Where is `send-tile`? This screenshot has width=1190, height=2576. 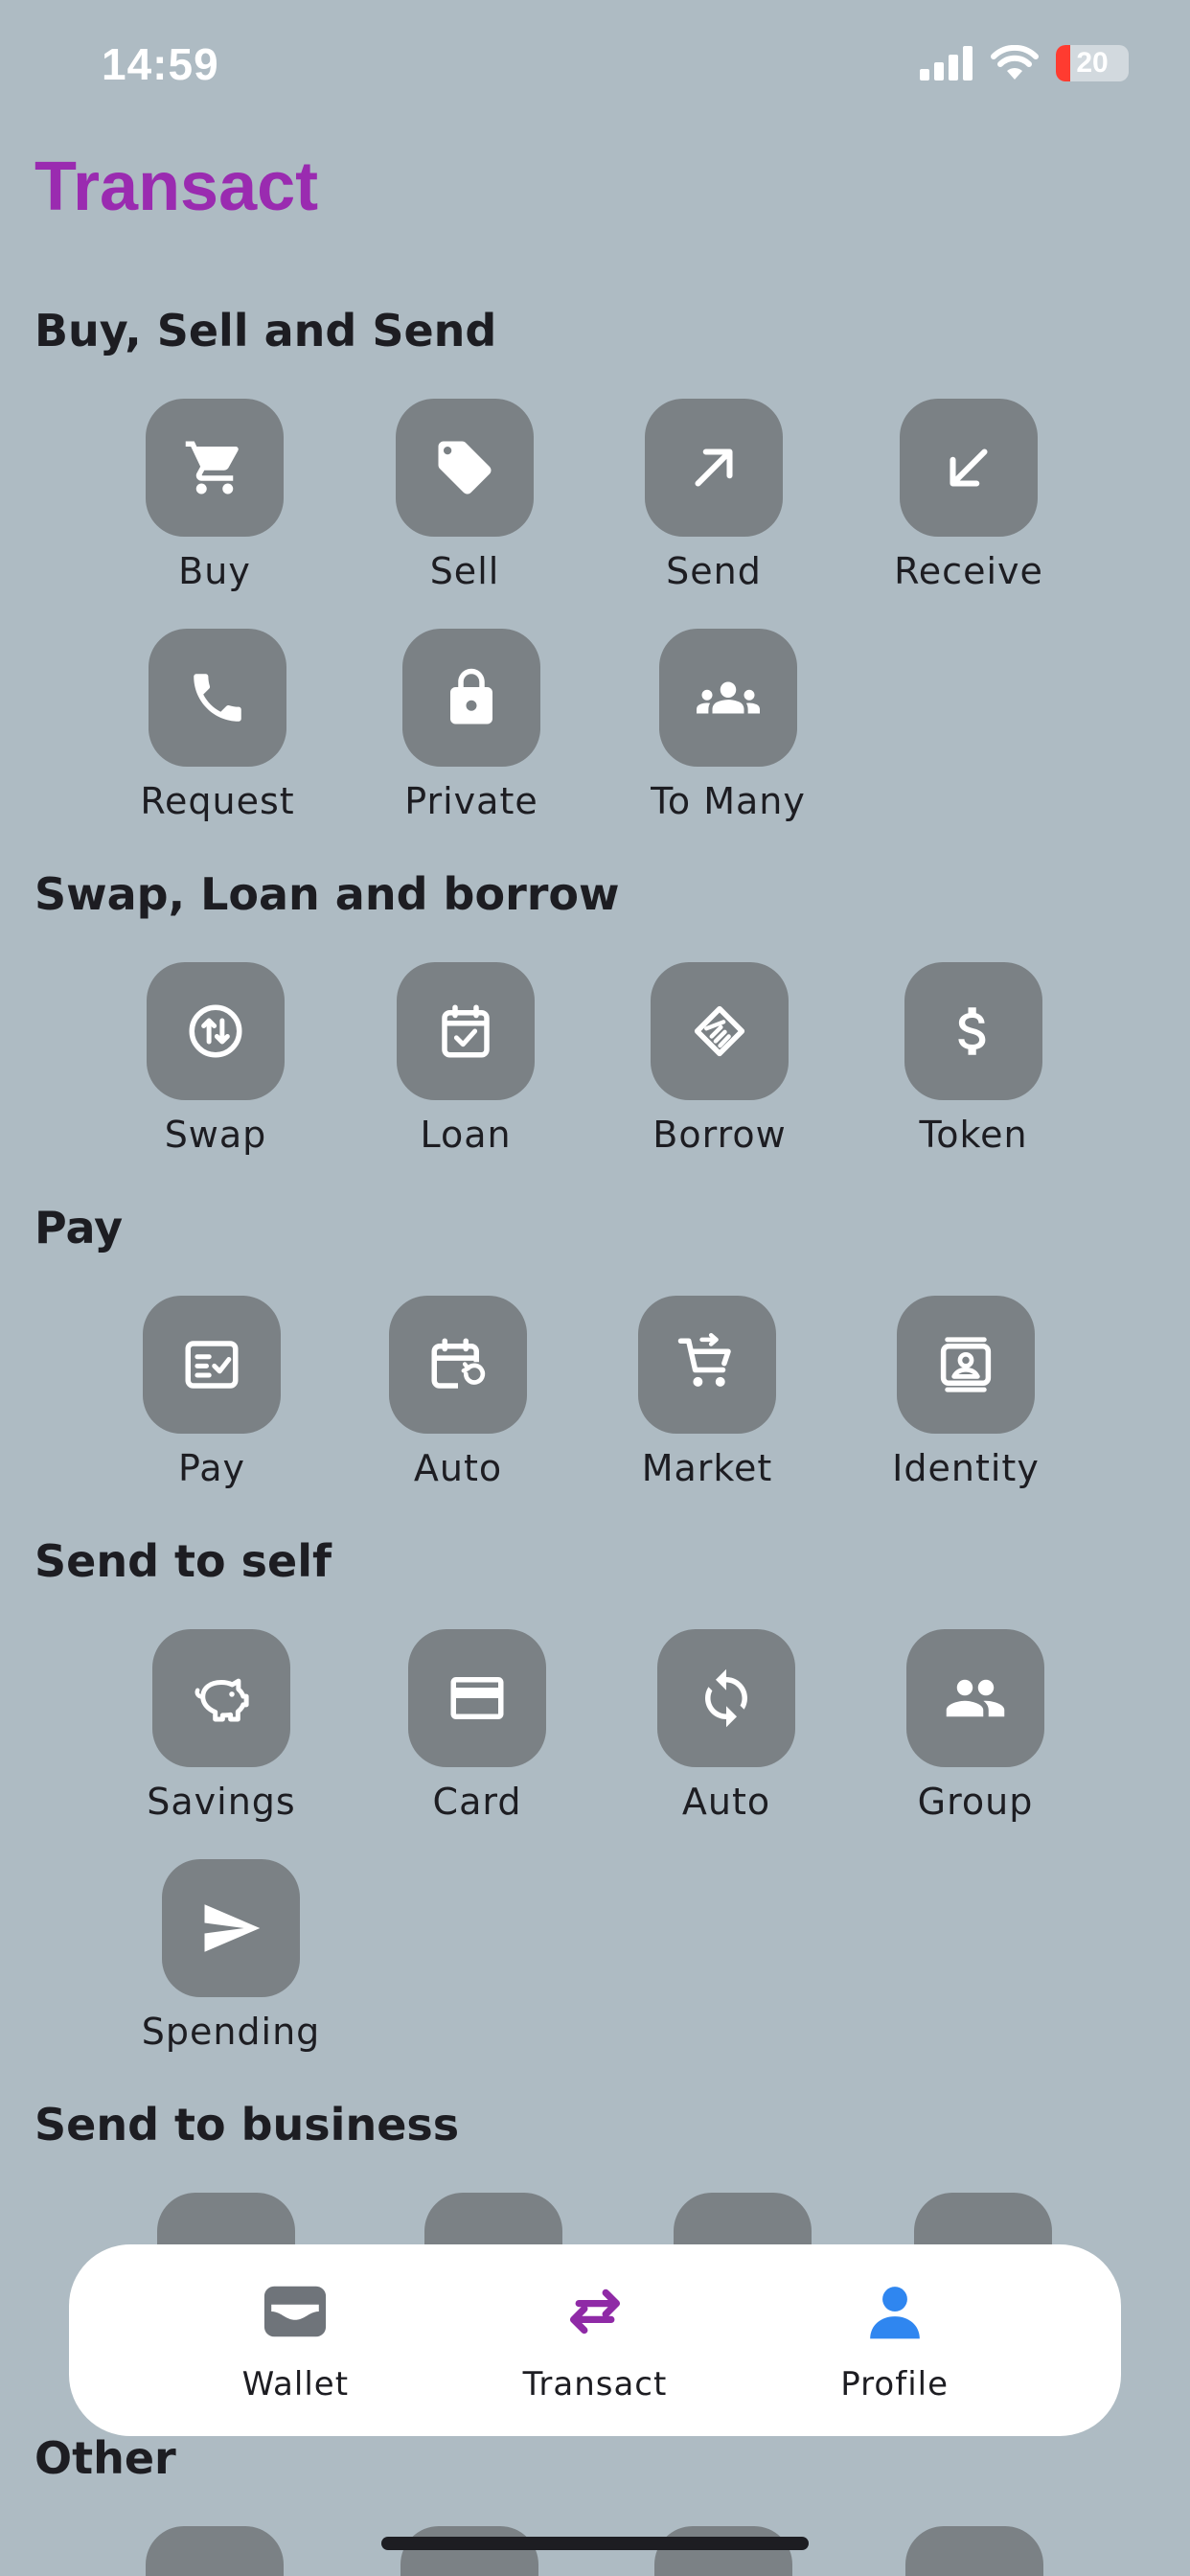
send-tile is located at coordinates (714, 468).